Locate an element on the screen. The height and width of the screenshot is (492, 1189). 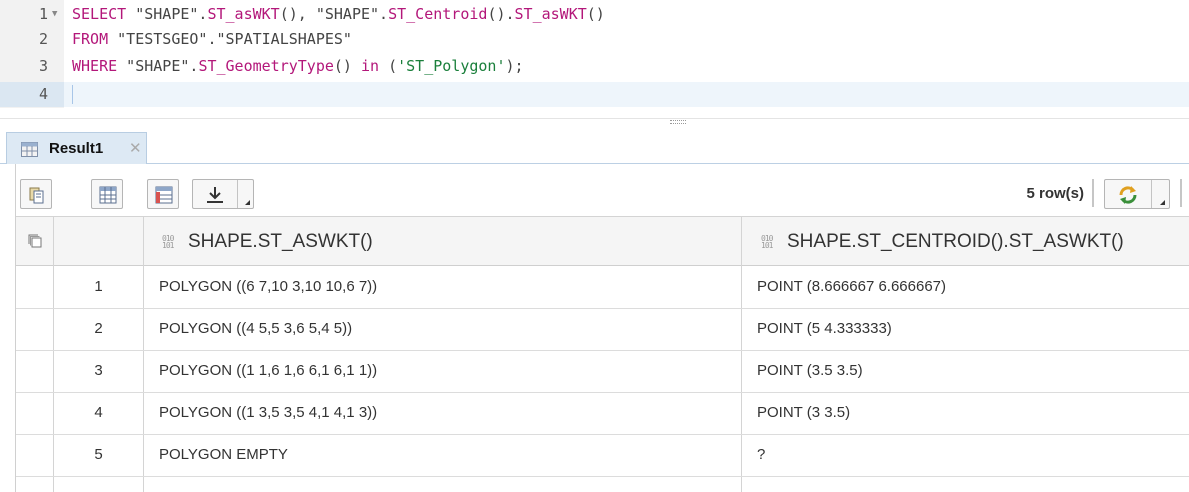
table-columns-icon is located at coordinates (108, 195).